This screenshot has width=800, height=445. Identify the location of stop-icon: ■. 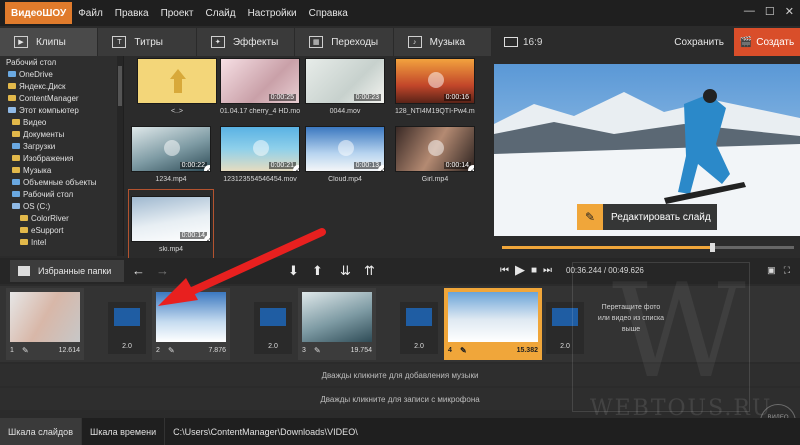
(534, 270).